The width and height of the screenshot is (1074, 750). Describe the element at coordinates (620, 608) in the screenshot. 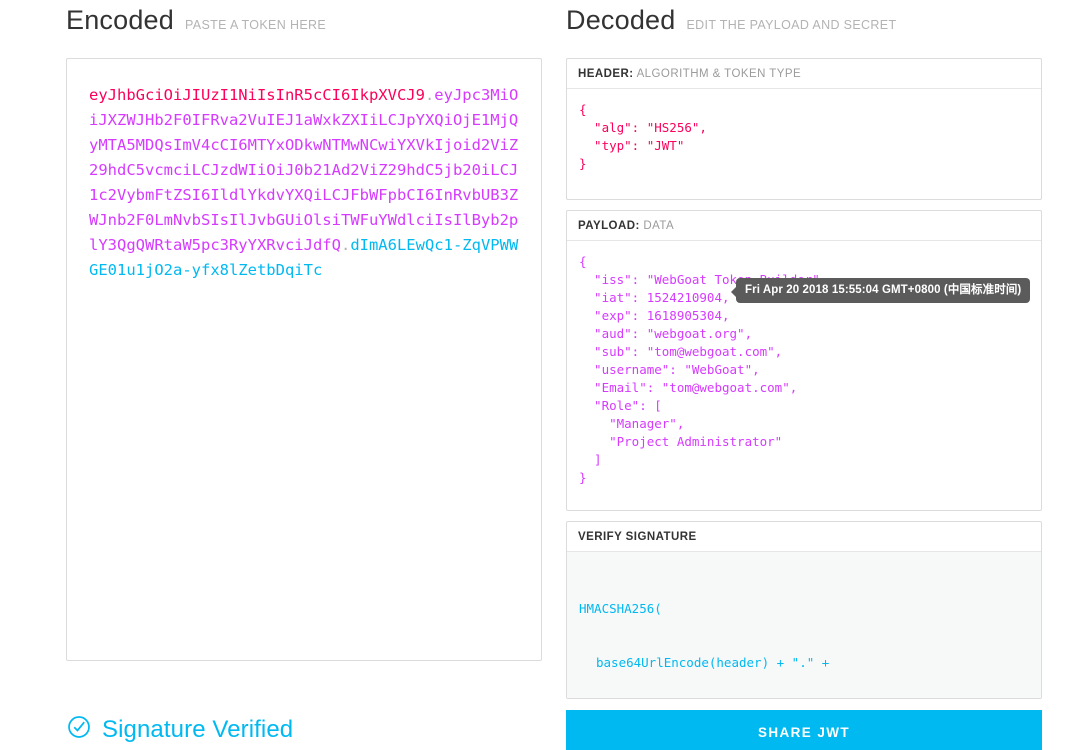

I see `hmac-line: HMACSHA256(` at that location.